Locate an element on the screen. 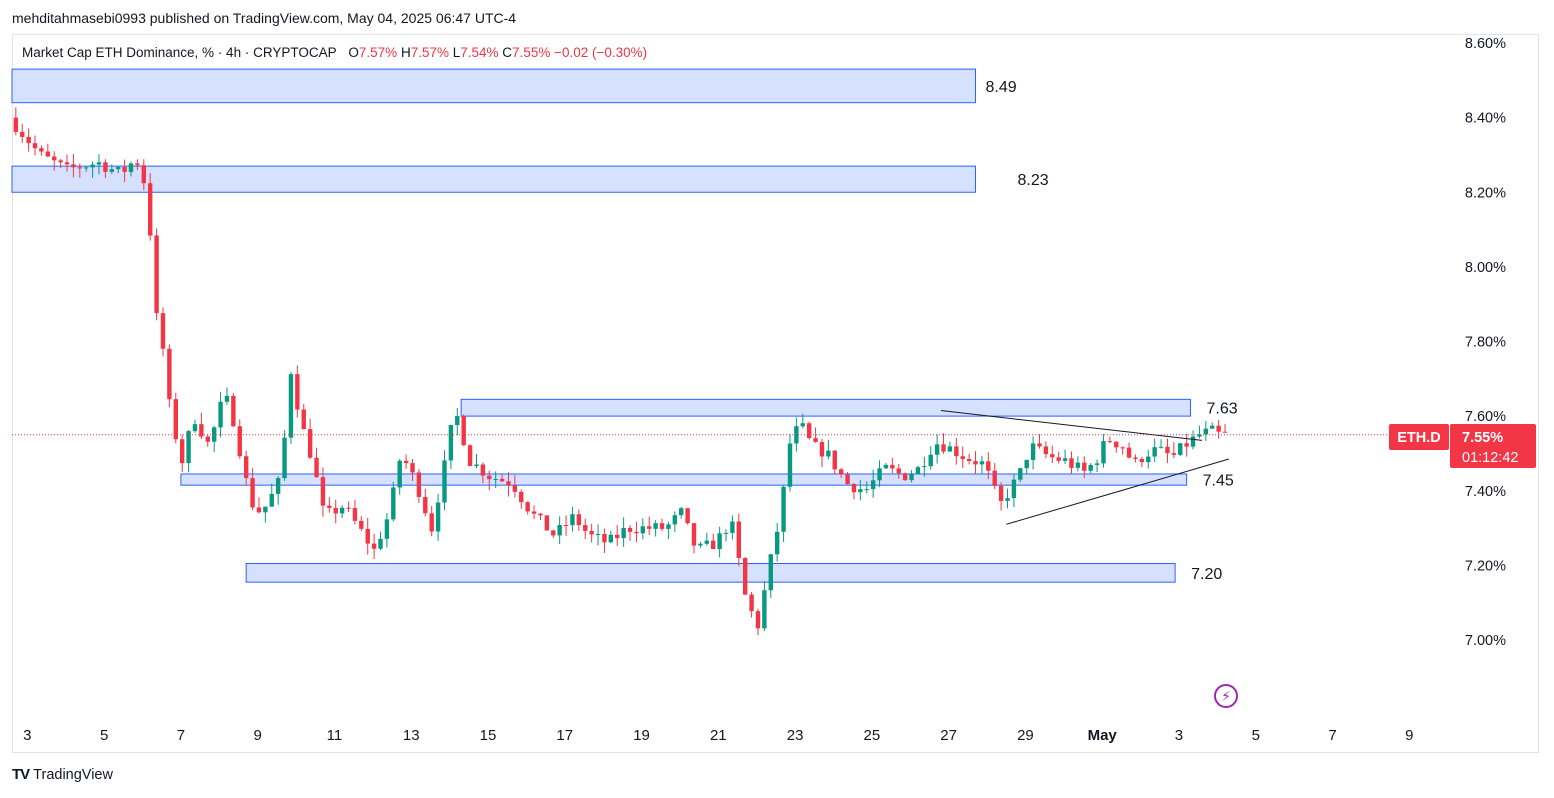  x-tick-label: 17 is located at coordinates (564, 735).